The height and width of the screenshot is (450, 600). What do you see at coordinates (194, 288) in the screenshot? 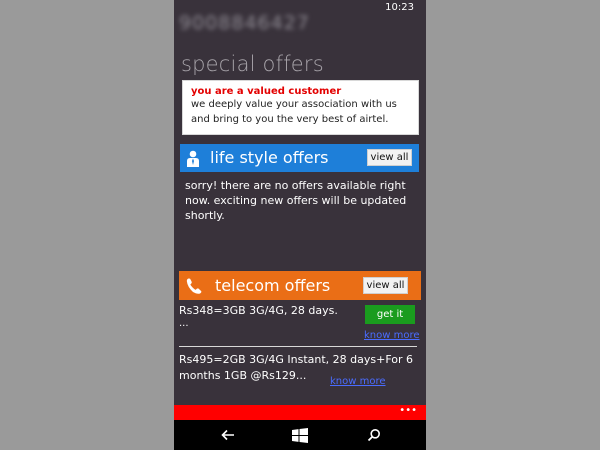
I see `phone-icon` at bounding box center [194, 288].